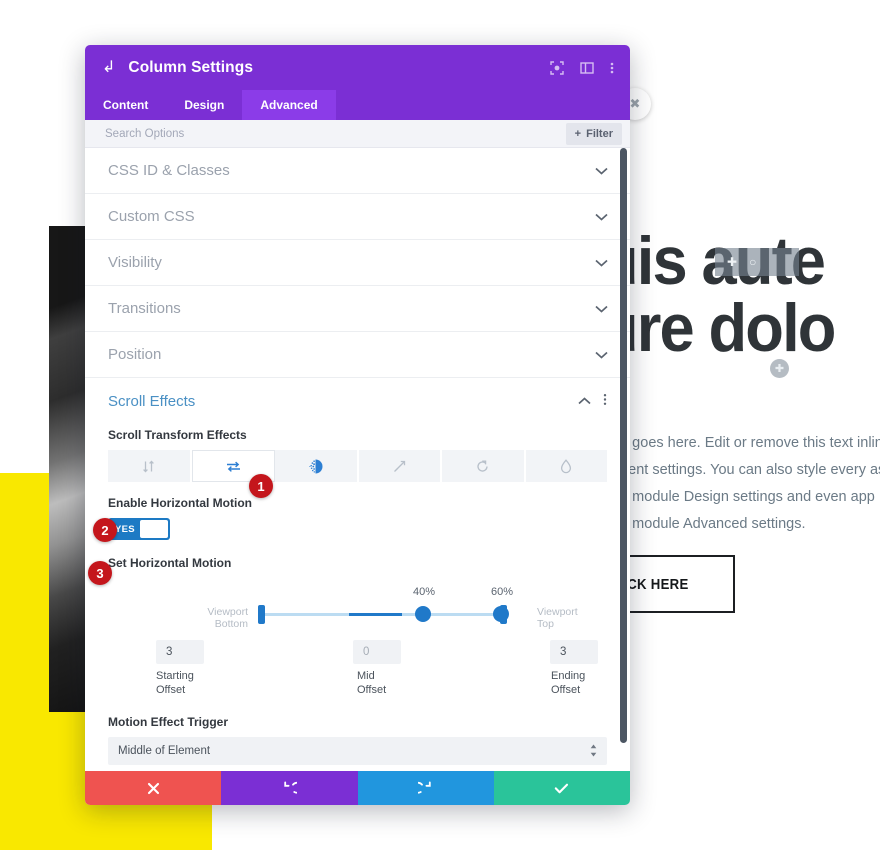 This screenshot has width=880, height=850. I want to click on modal-title: Column Settings, so click(191, 67).